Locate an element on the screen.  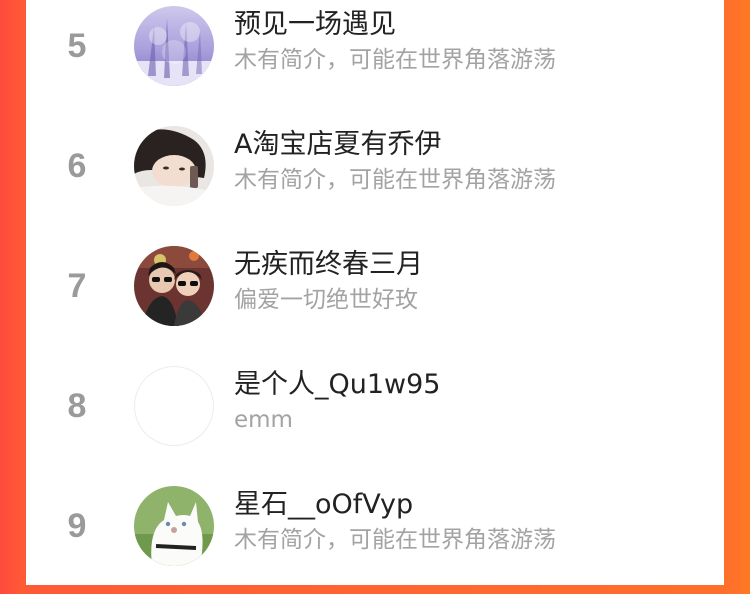
girl-portrait-avatar is located at coordinates (174, 166).